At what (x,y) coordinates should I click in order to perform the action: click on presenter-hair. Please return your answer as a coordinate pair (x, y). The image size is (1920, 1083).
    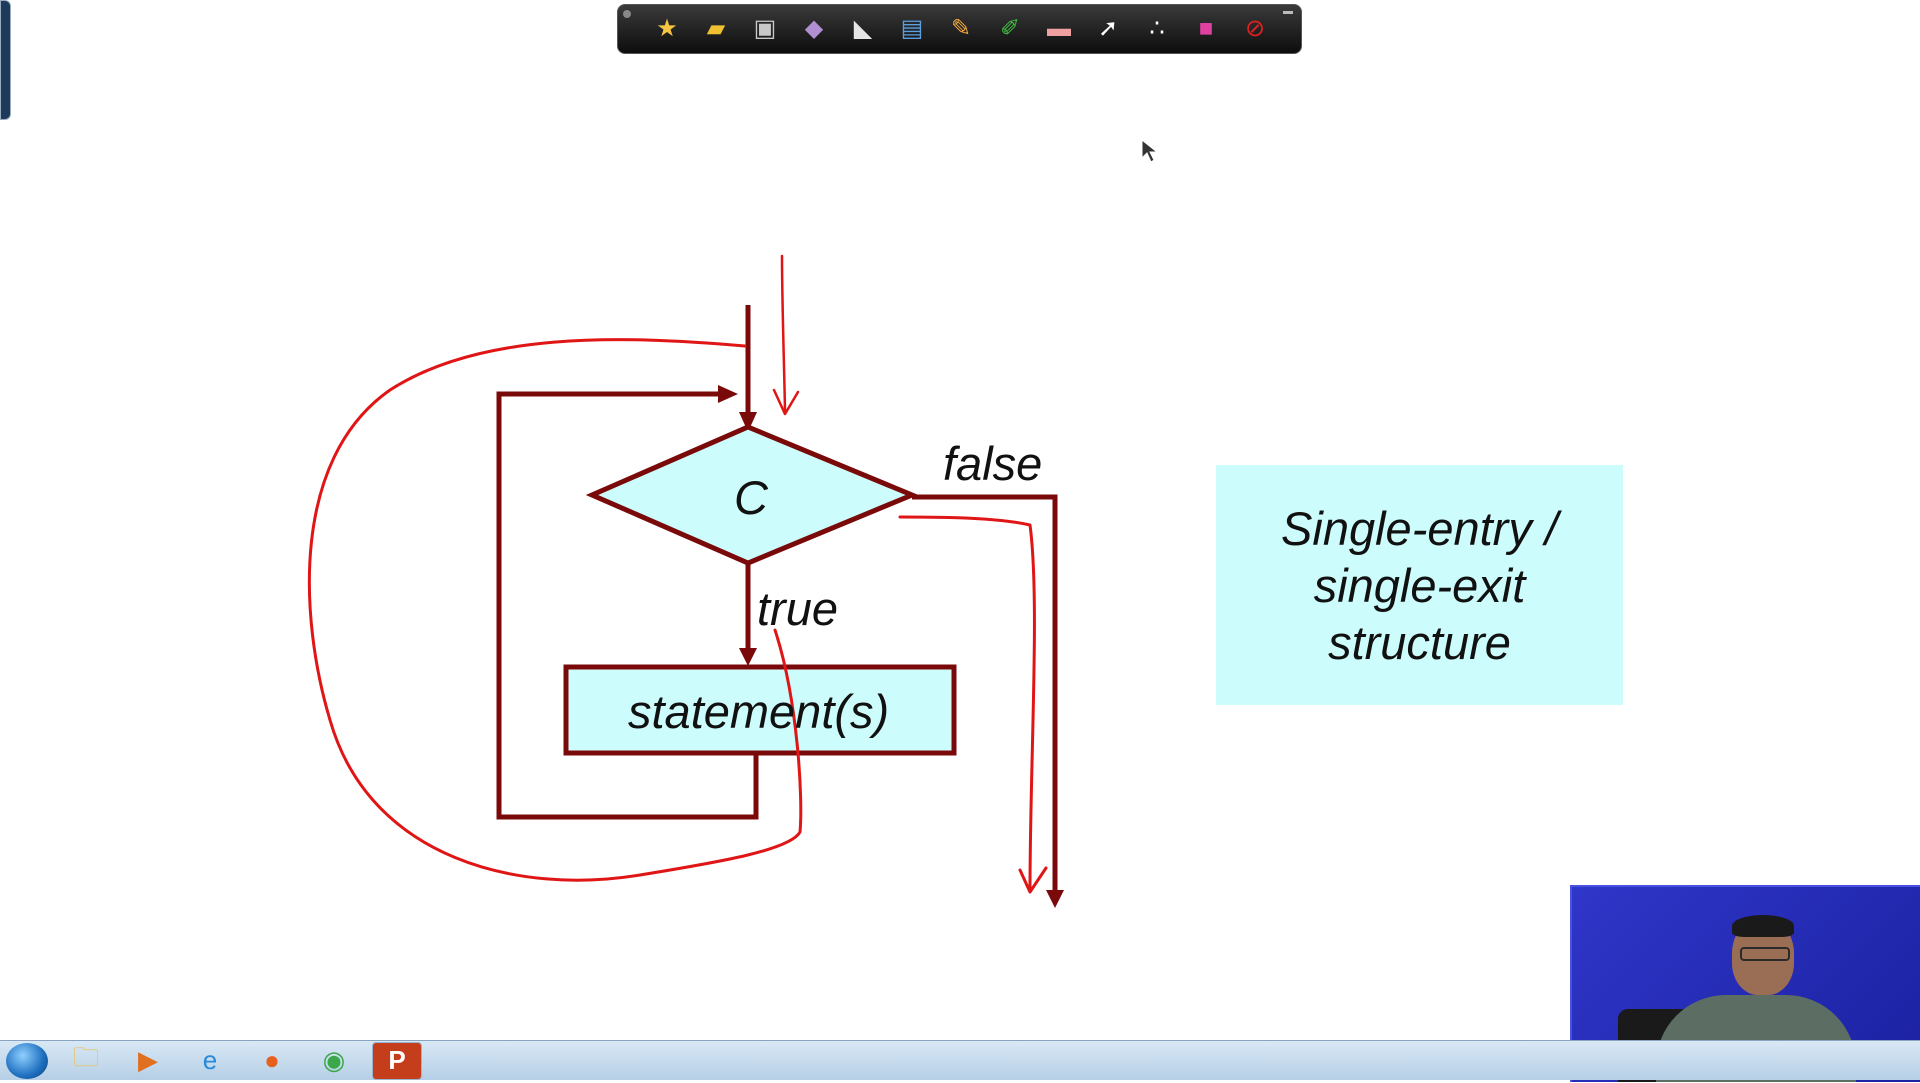
    Looking at the image, I should click on (1763, 926).